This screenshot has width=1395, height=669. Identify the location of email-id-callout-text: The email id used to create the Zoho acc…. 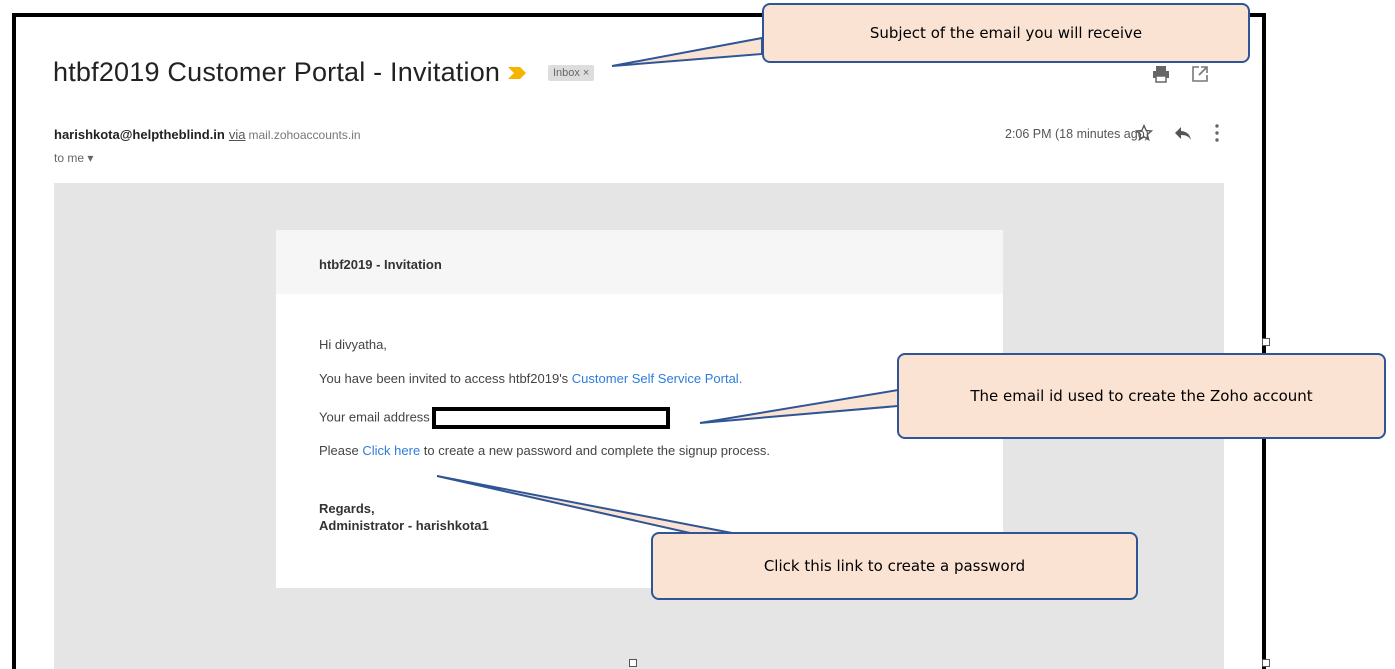
(1141, 396).